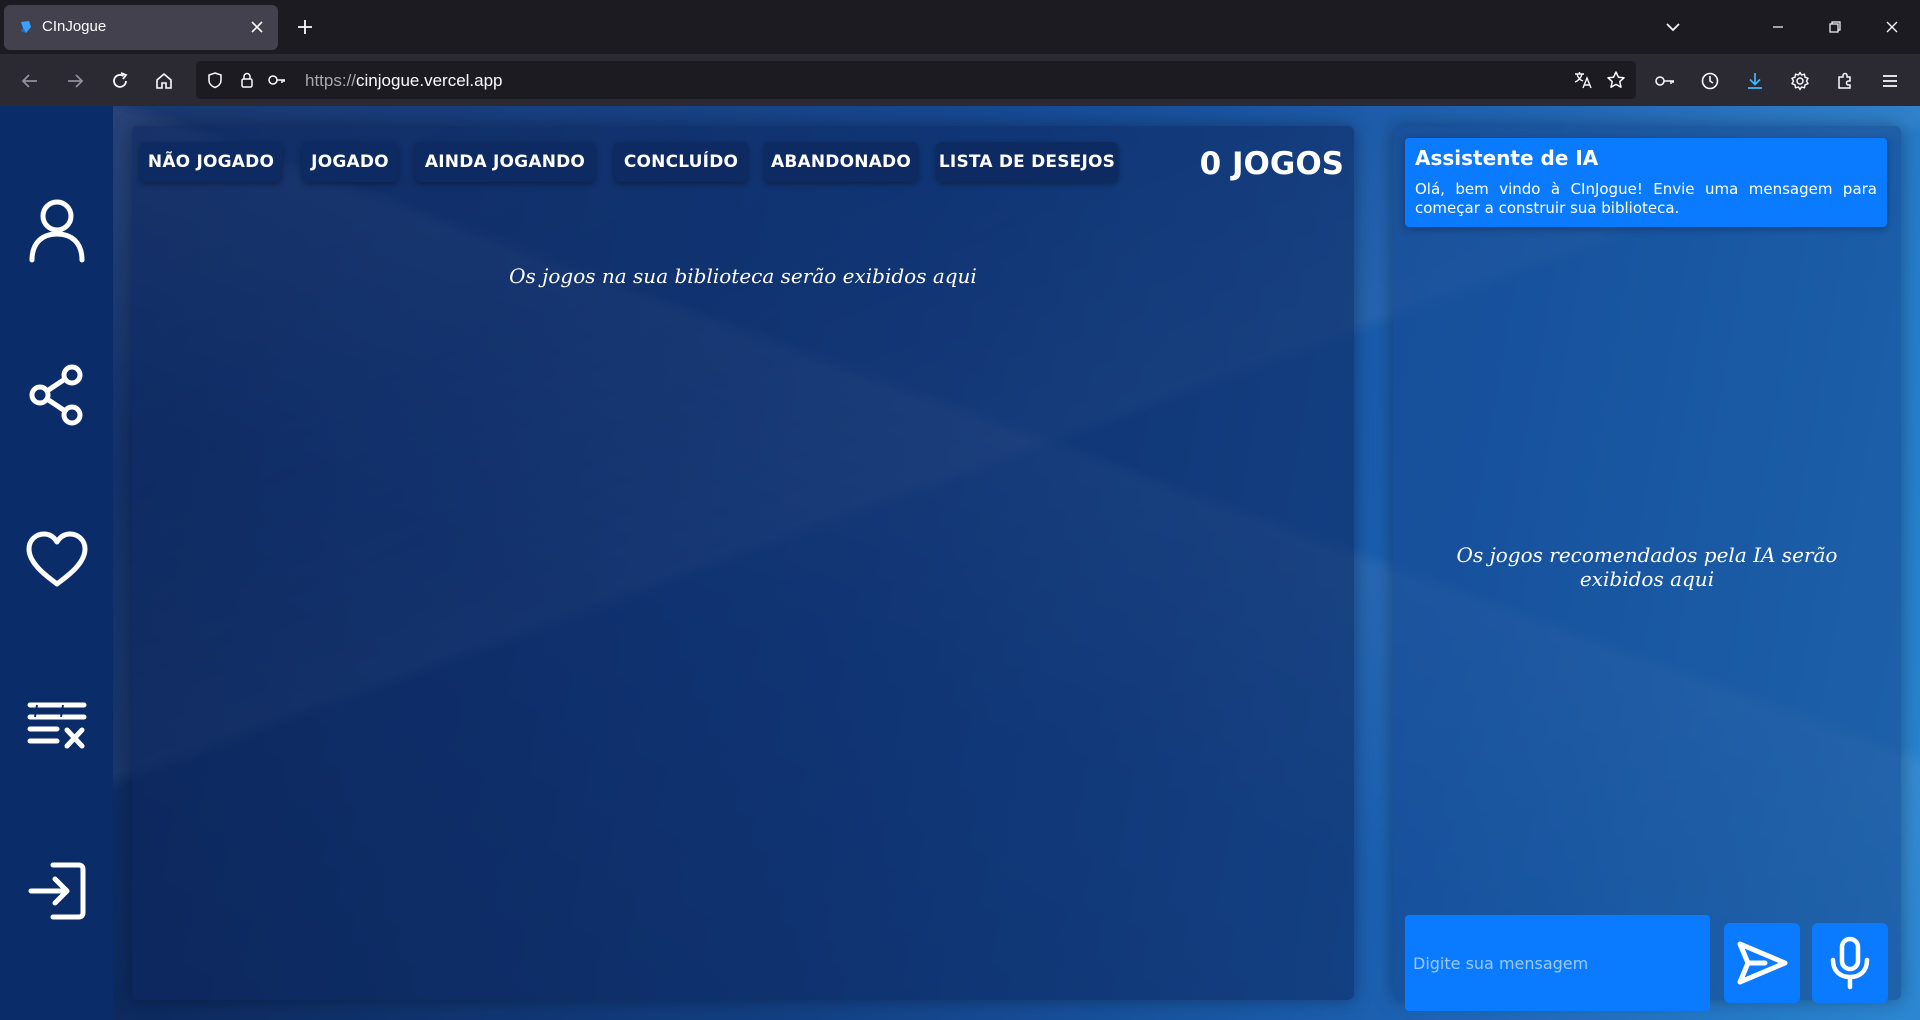 Image resolution: width=1920 pixels, height=1020 pixels. I want to click on lock-icon, so click(247, 80).